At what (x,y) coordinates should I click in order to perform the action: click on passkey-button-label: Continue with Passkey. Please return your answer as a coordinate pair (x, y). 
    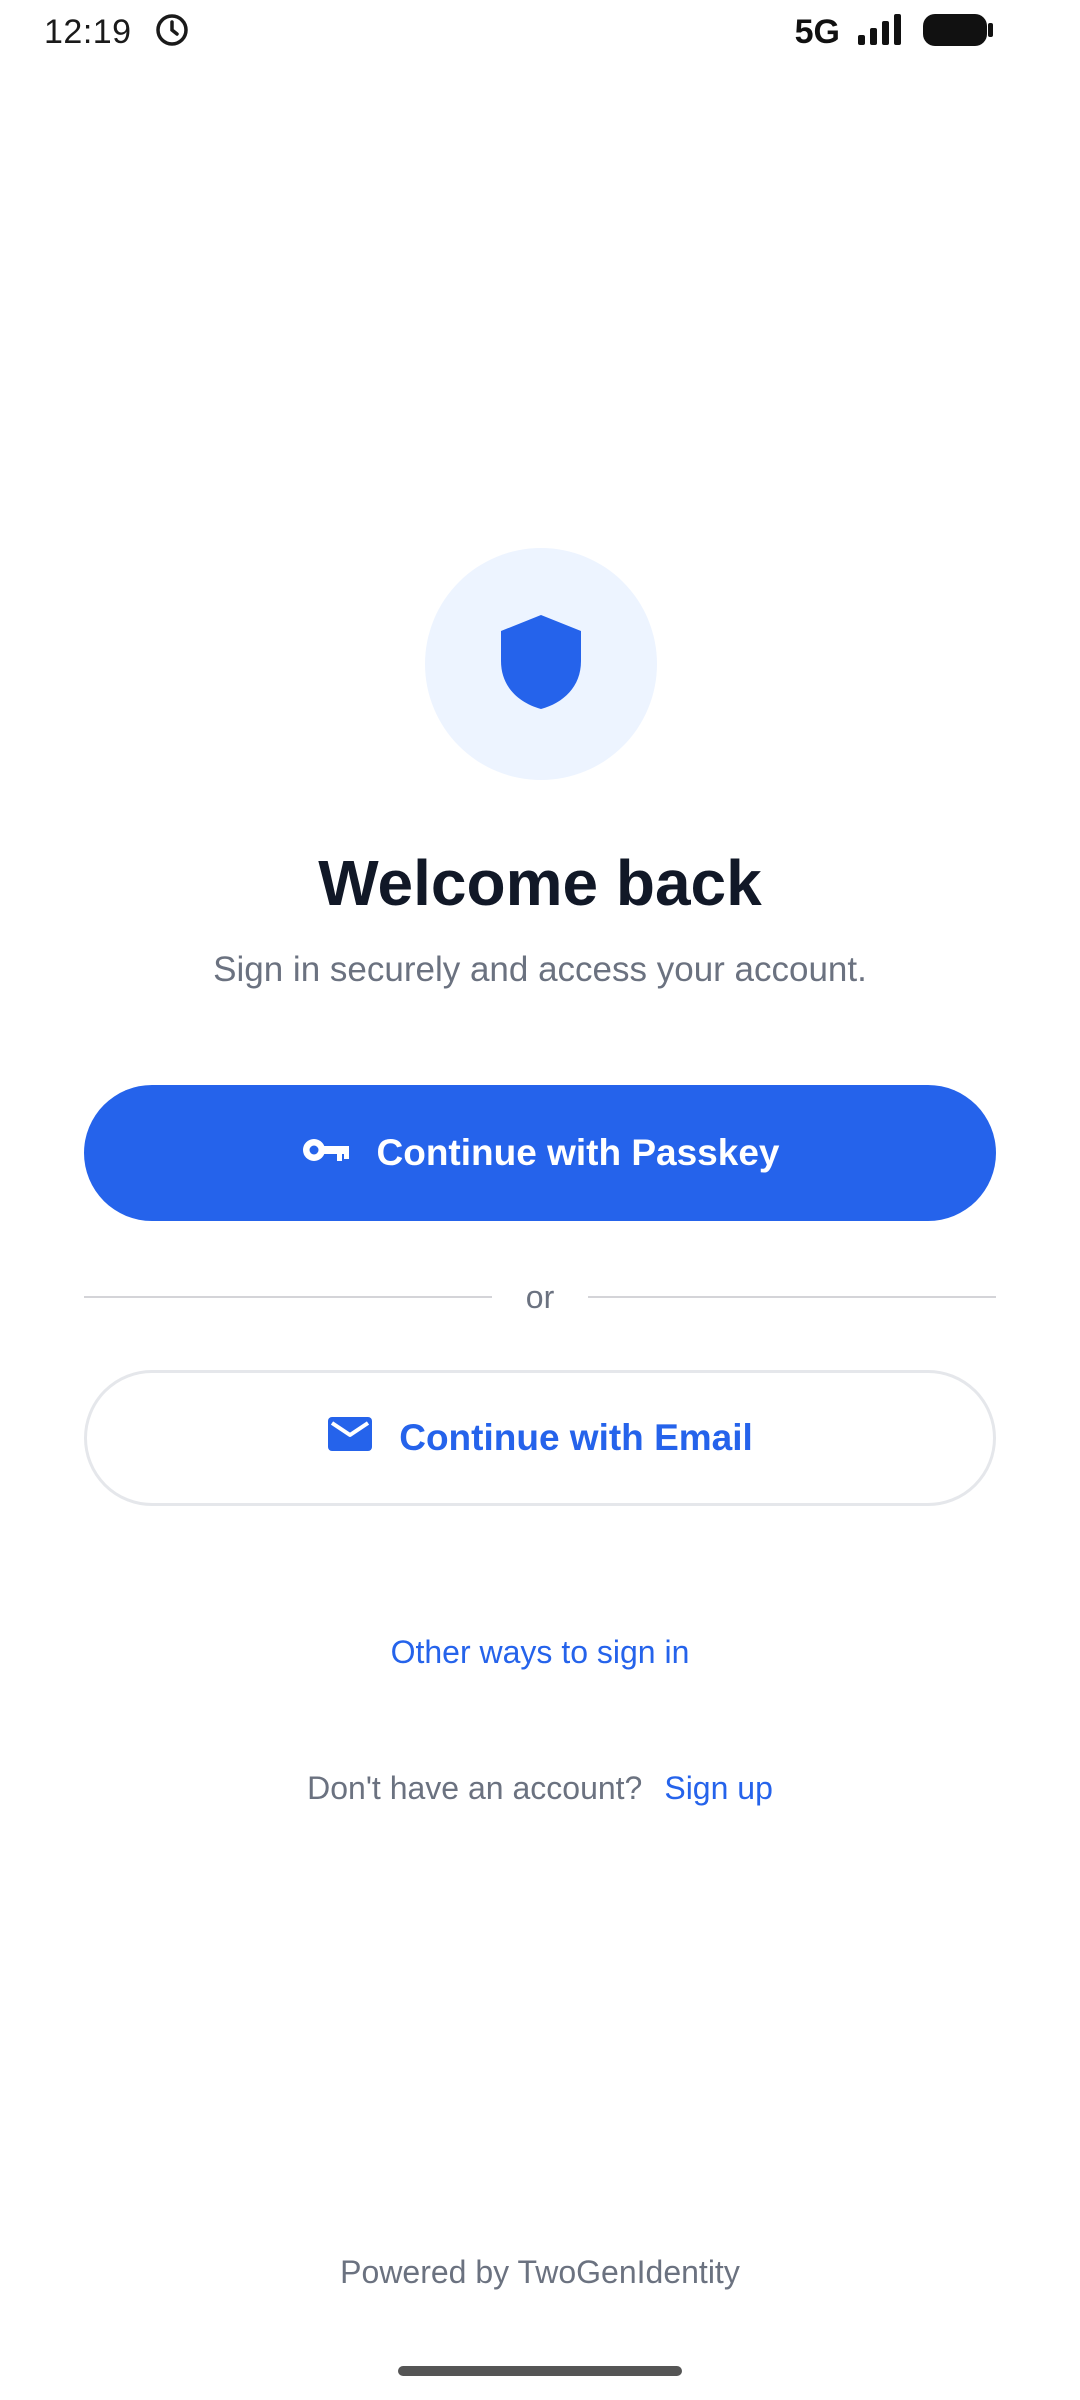
    Looking at the image, I should click on (578, 1152).